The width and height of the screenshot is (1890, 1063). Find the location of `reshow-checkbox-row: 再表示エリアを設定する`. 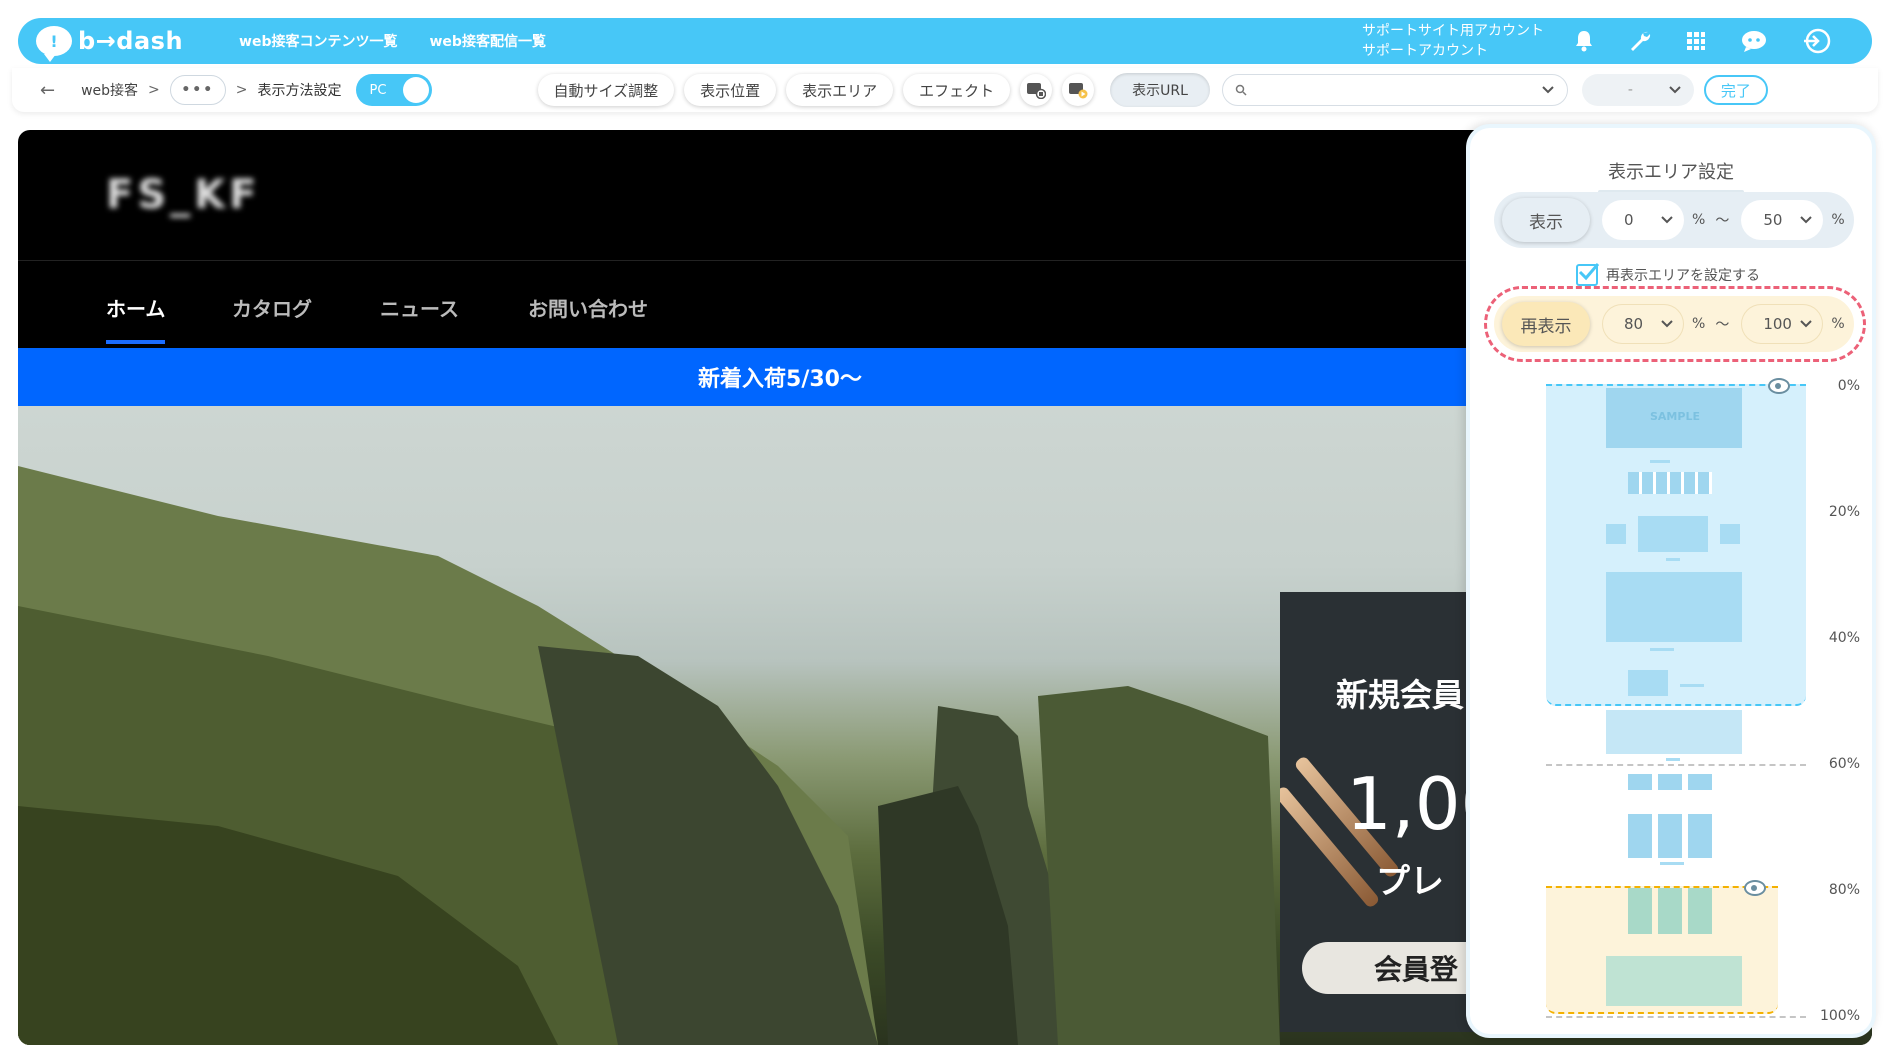

reshow-checkbox-row: 再表示エリアを設定する is located at coordinates (1668, 274).